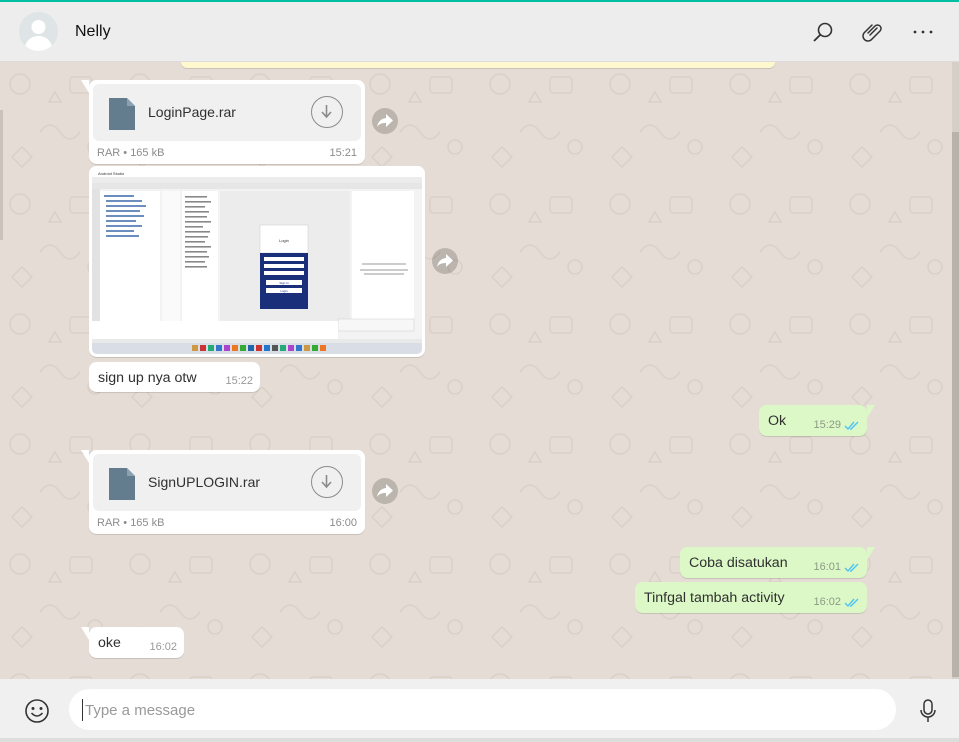  What do you see at coordinates (923, 32) in the screenshot?
I see `more-options-icon` at bounding box center [923, 32].